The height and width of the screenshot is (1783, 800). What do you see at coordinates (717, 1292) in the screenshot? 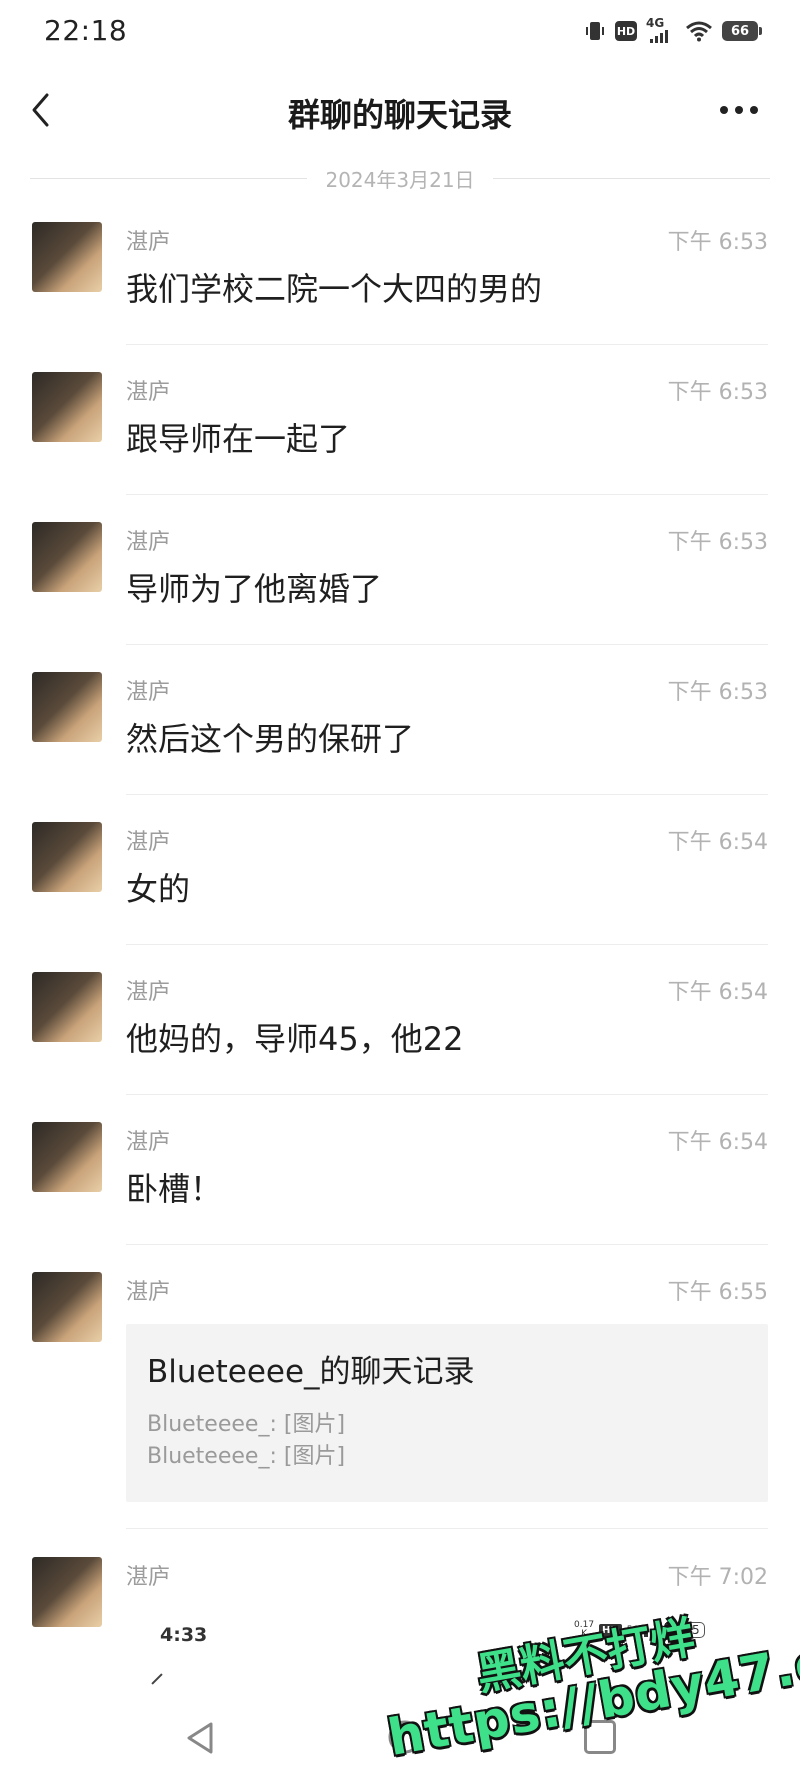
I see `message-time: 下午 6:55` at bounding box center [717, 1292].